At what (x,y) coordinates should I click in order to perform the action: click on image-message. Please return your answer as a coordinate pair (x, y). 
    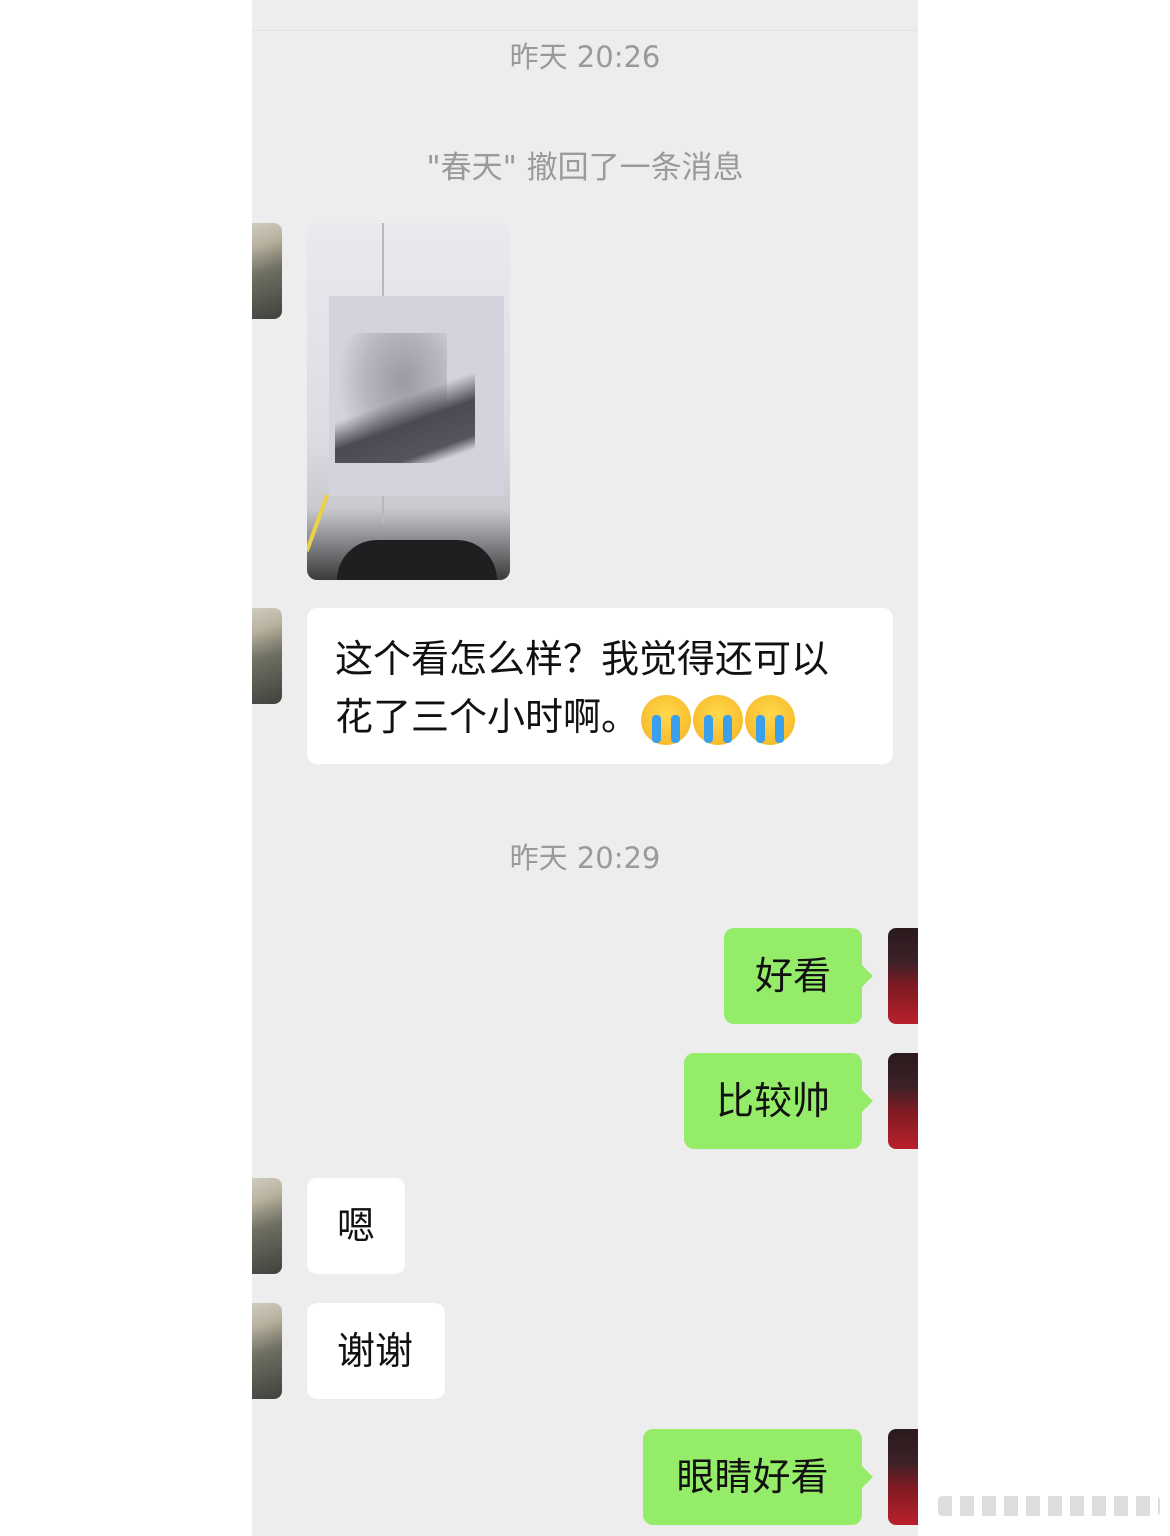
    Looking at the image, I should click on (408, 401).